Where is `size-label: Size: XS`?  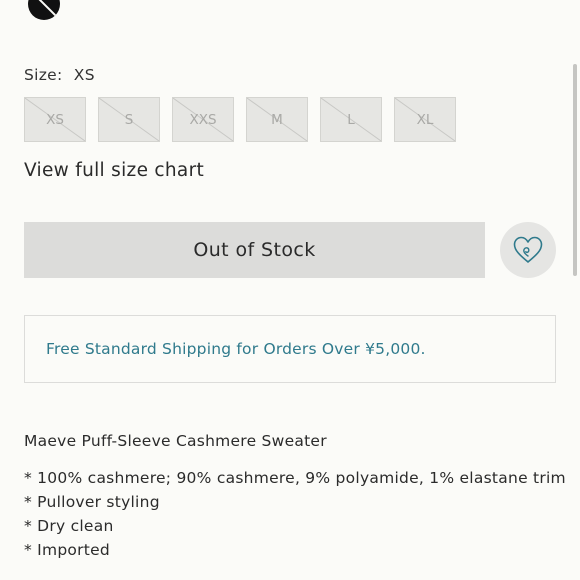 size-label: Size: XS is located at coordinates (59, 75).